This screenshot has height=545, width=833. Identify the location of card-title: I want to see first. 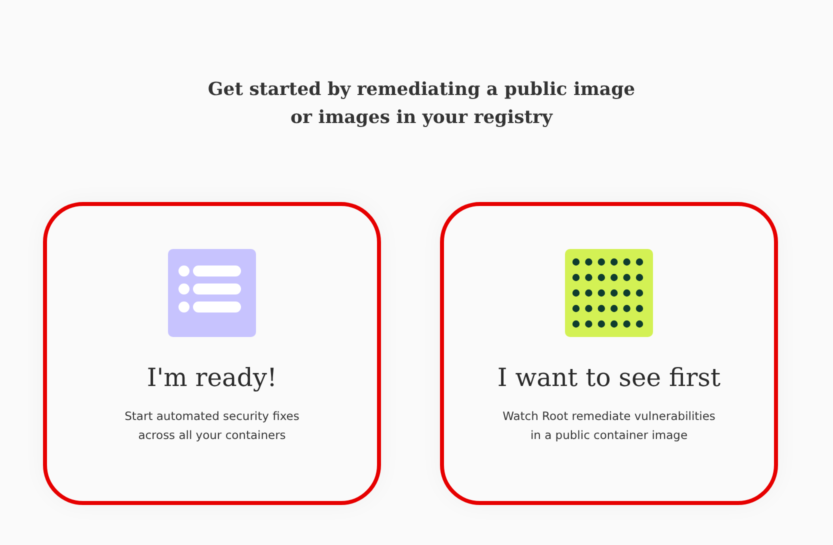
(609, 378).